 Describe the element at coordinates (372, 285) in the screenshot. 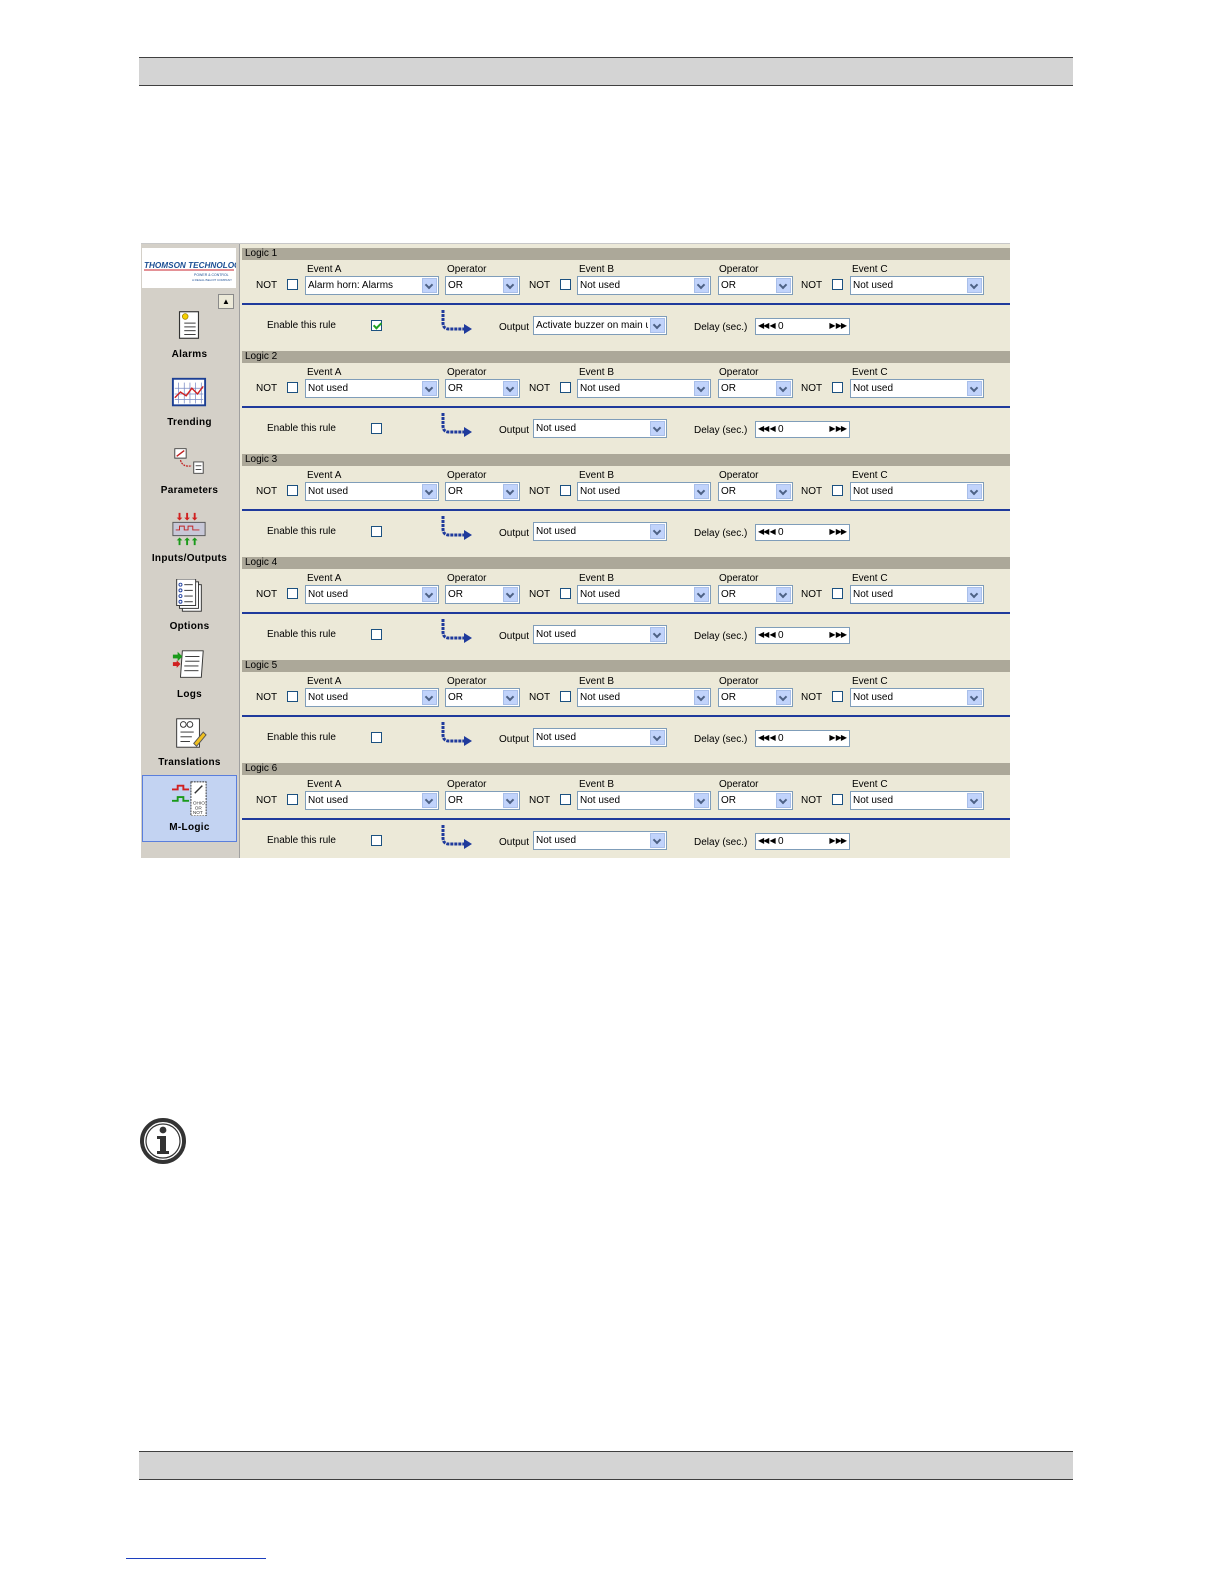

I see `event-a-select: Alarm horn: Alarms` at that location.